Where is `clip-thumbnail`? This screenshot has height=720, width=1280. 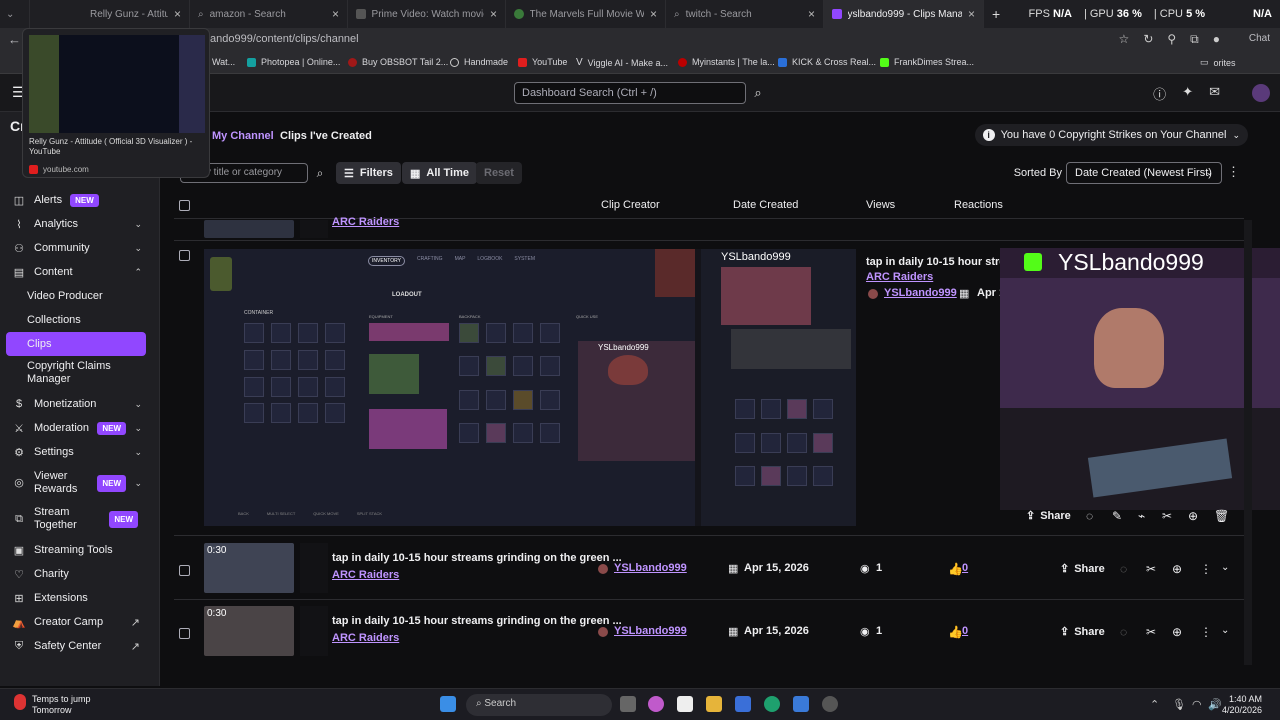 clip-thumbnail is located at coordinates (249, 229).